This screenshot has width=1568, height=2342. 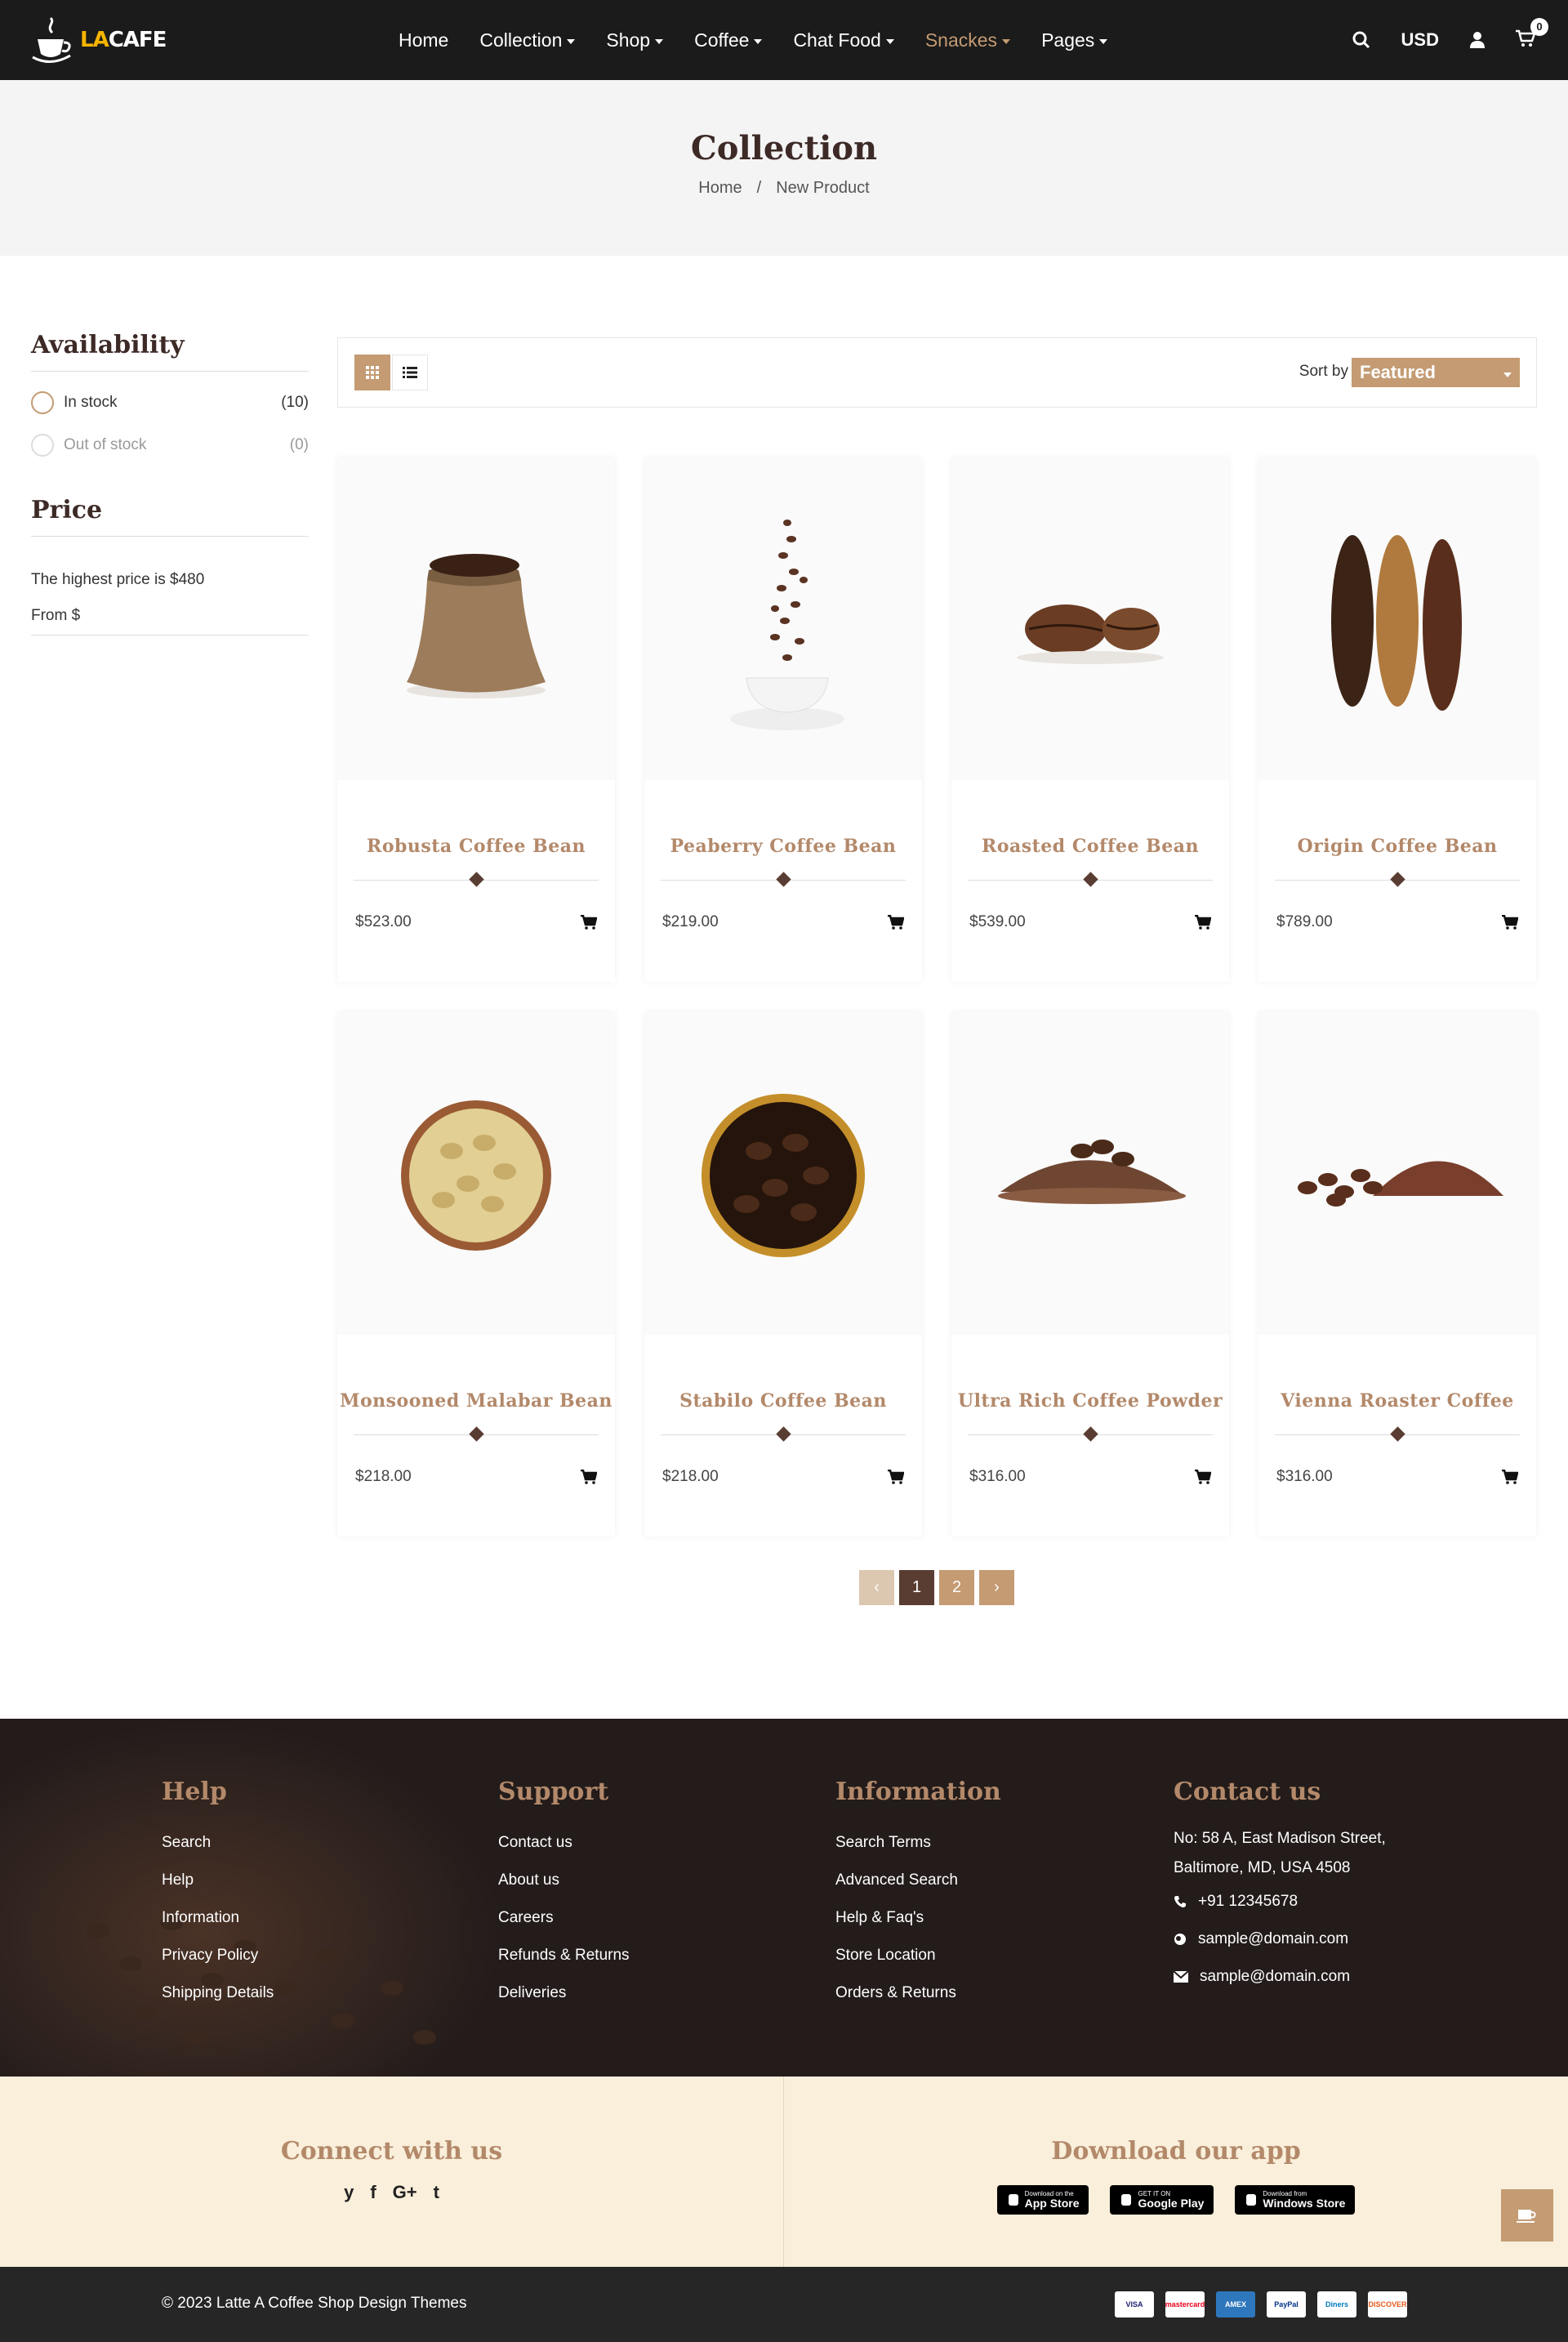 What do you see at coordinates (564, 1843) in the screenshot?
I see `footer-link: Contact us` at bounding box center [564, 1843].